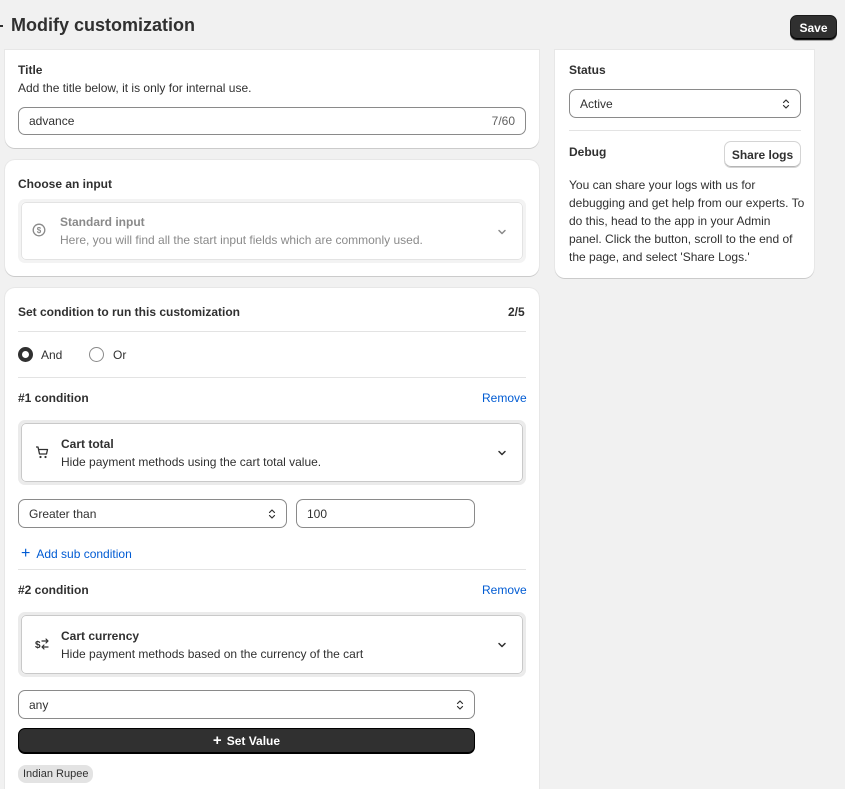 The image size is (845, 789). What do you see at coordinates (84, 554) in the screenshot?
I see `add-sub-condition-label: Add sub condition` at bounding box center [84, 554].